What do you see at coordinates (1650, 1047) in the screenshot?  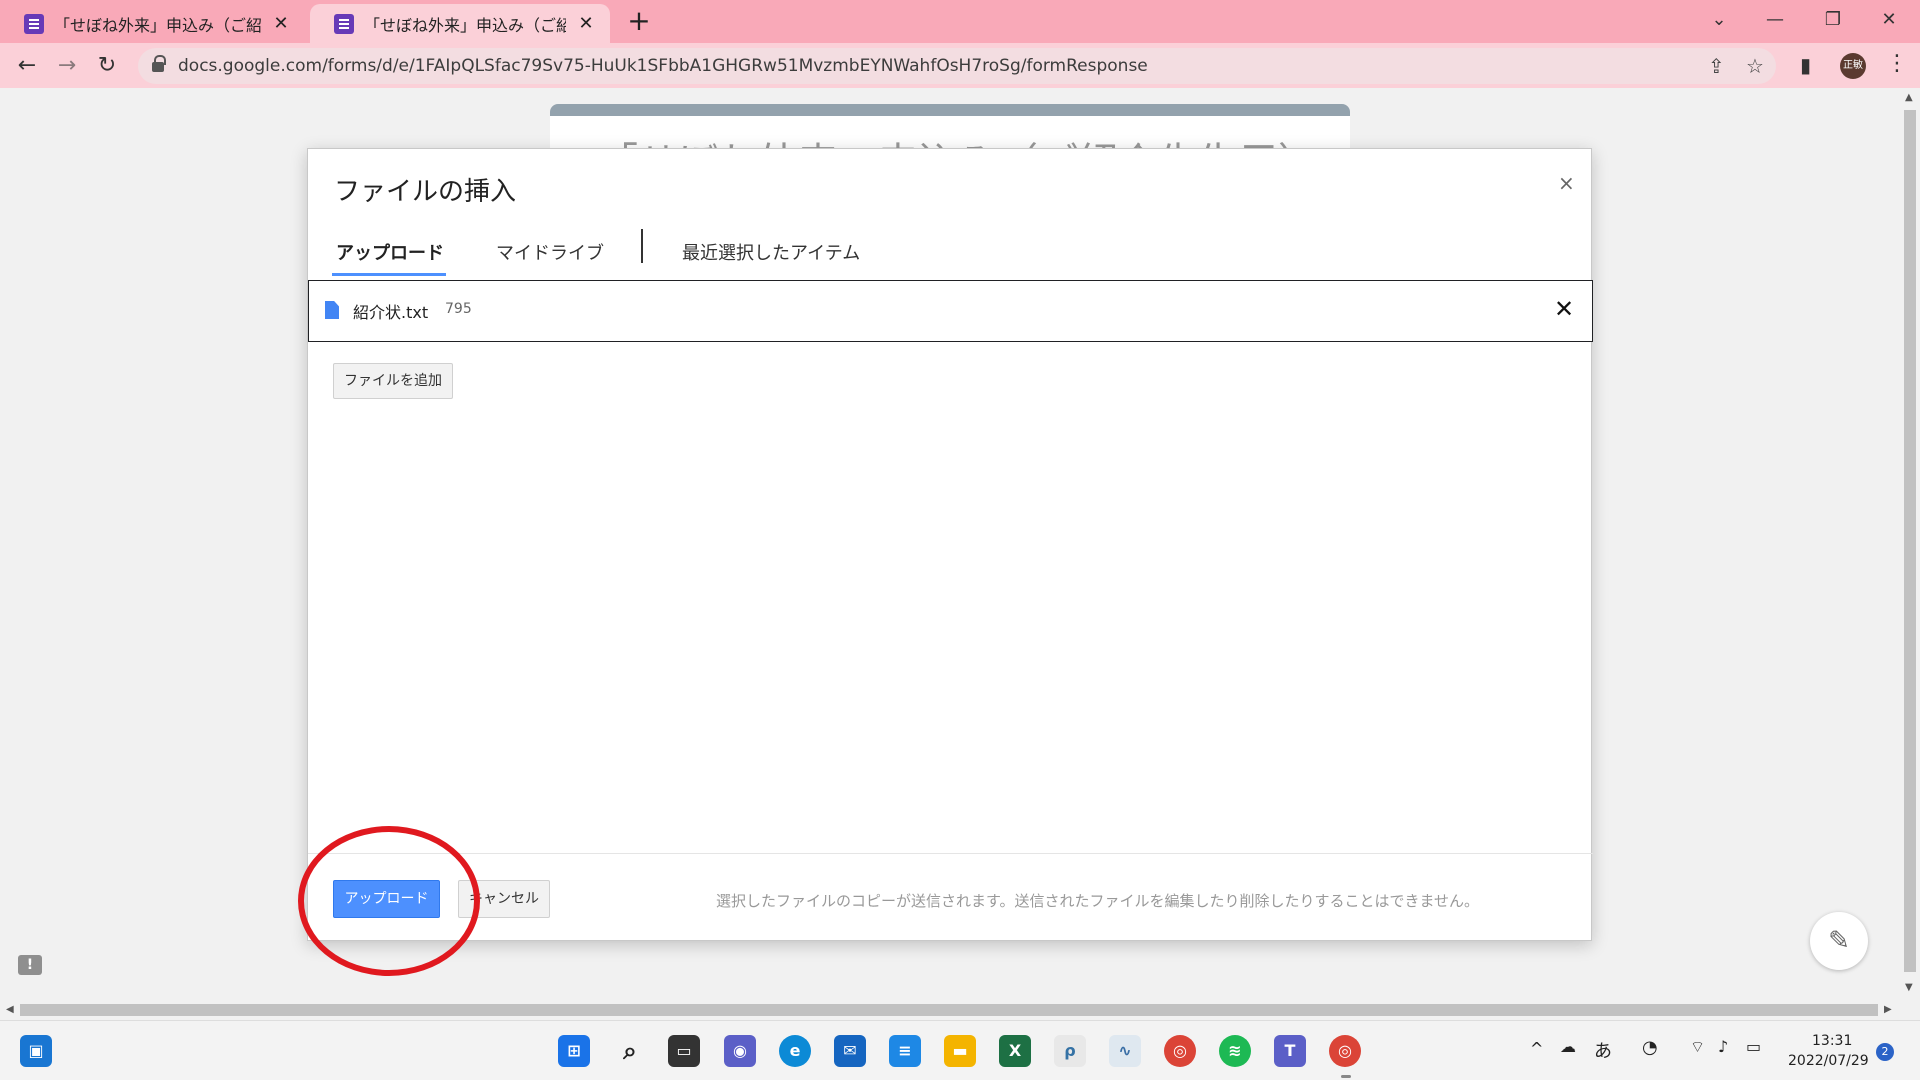 I see `focus-icon: ◔` at bounding box center [1650, 1047].